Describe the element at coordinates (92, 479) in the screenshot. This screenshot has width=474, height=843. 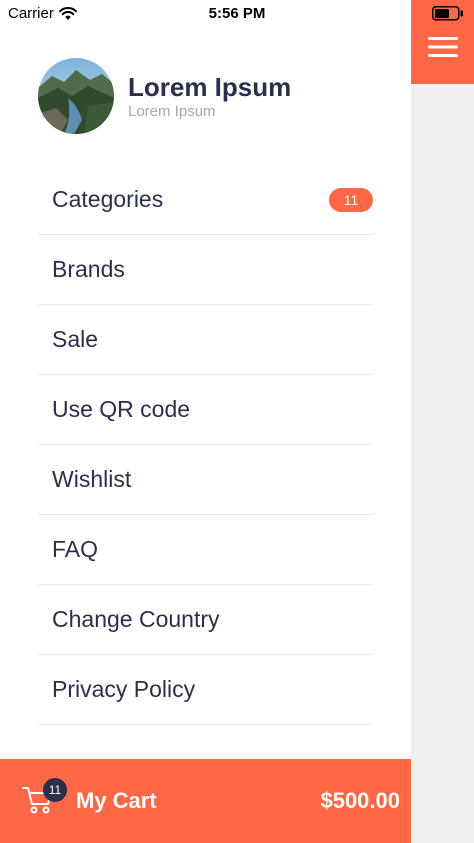
I see `menu-item-label: Wishlist` at that location.